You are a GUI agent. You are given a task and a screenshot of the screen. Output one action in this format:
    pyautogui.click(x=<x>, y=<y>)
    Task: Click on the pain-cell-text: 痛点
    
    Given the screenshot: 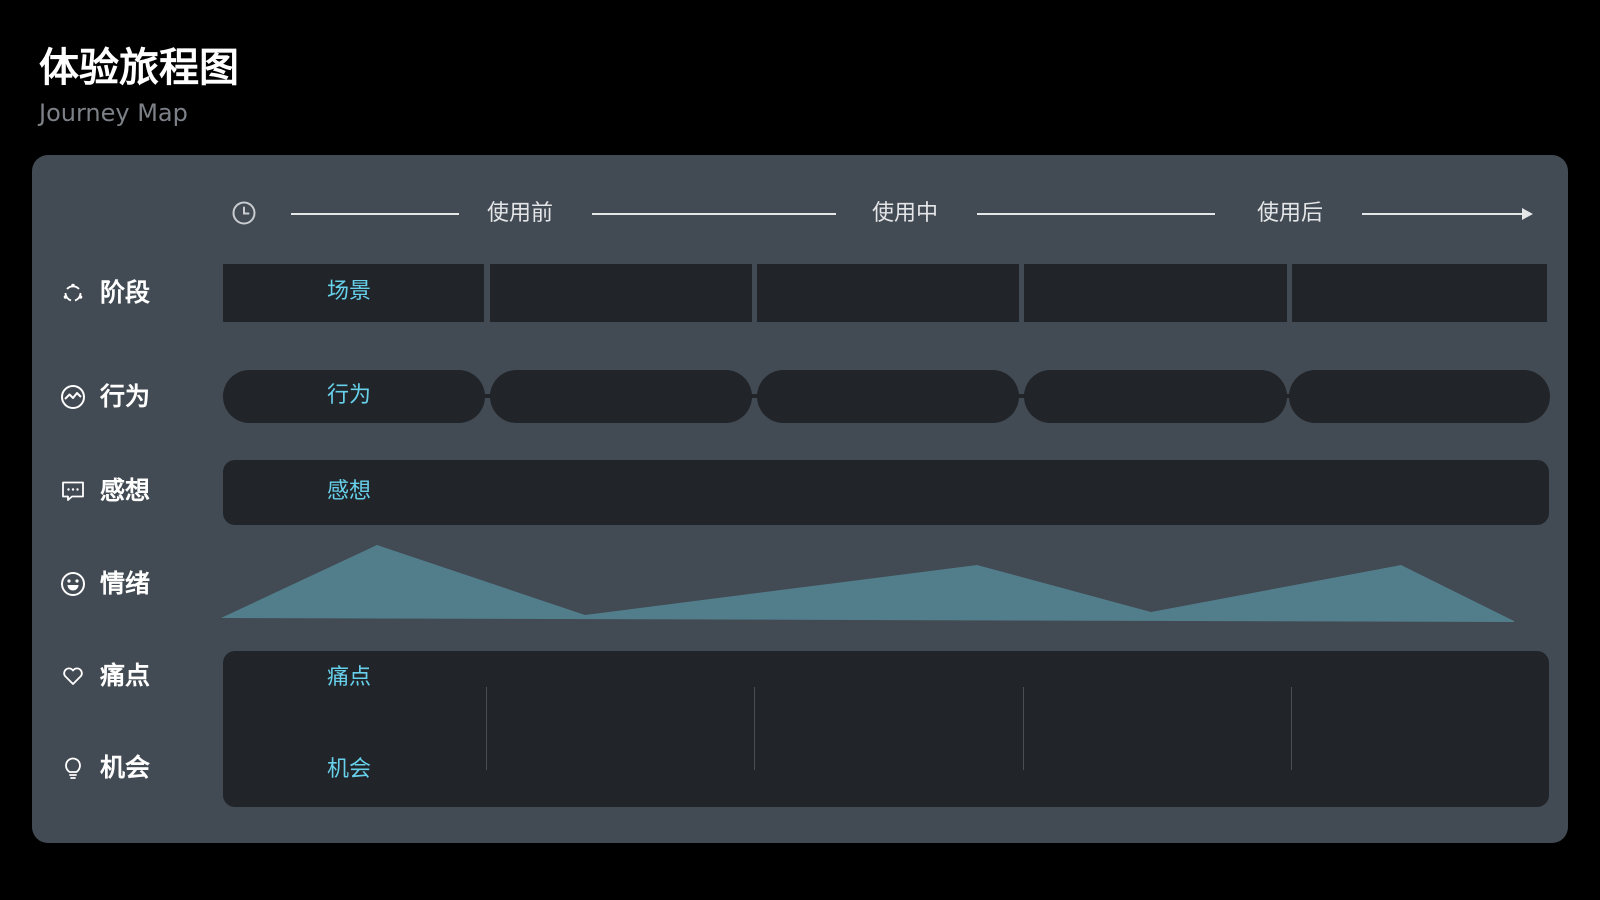 What is the action you would take?
    pyautogui.click(x=349, y=677)
    